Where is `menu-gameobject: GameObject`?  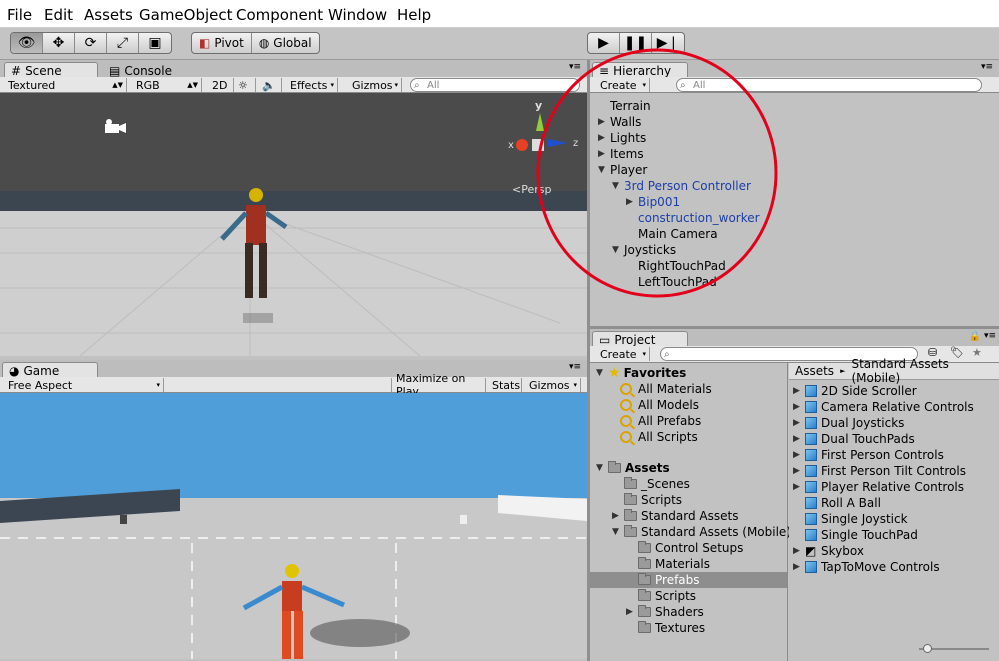
menu-gameobject: GameObject is located at coordinates (186, 15).